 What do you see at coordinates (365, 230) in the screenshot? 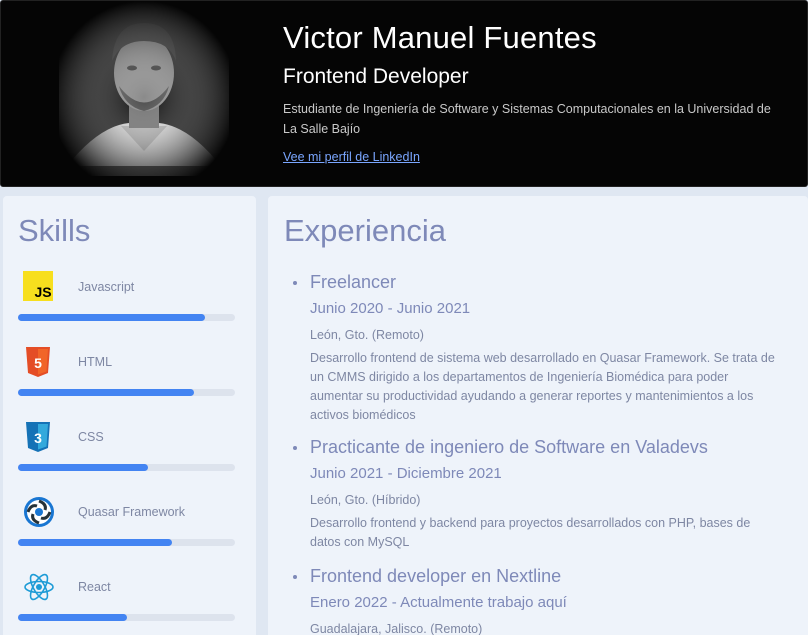
I see `experience-title: Experiencia` at bounding box center [365, 230].